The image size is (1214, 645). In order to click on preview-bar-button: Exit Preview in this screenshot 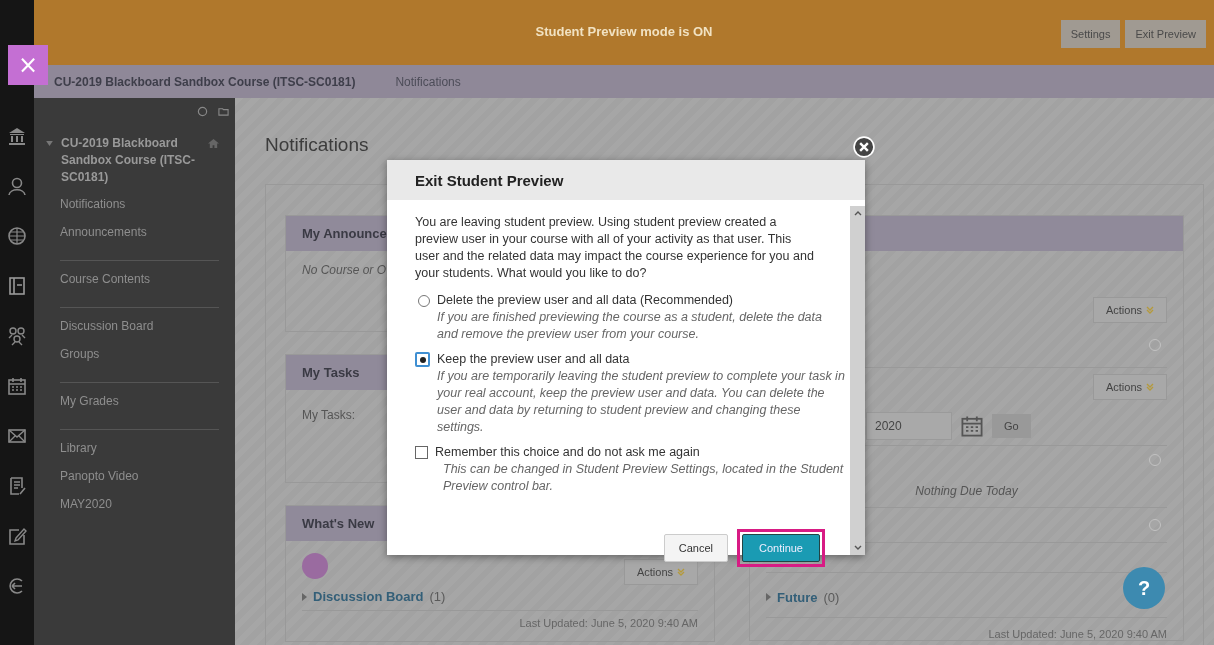, I will do `click(1165, 34)`.